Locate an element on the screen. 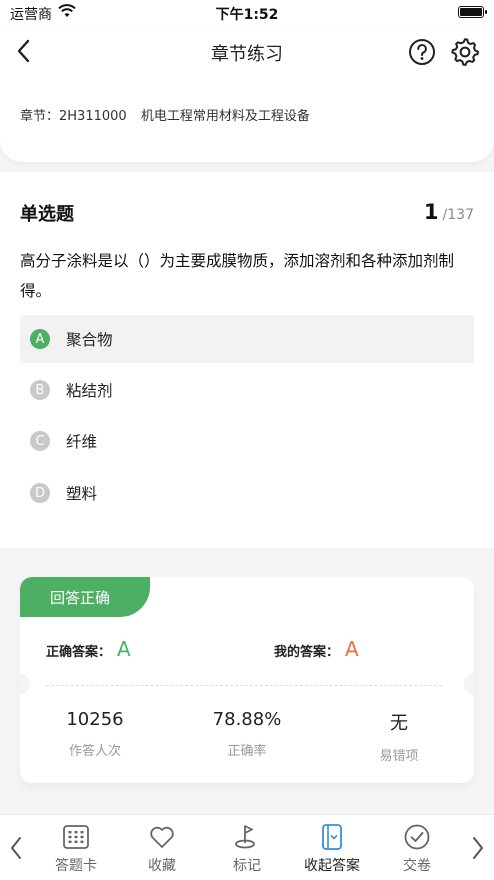 The image size is (494, 880). my-answer-value: A is located at coordinates (352, 649).